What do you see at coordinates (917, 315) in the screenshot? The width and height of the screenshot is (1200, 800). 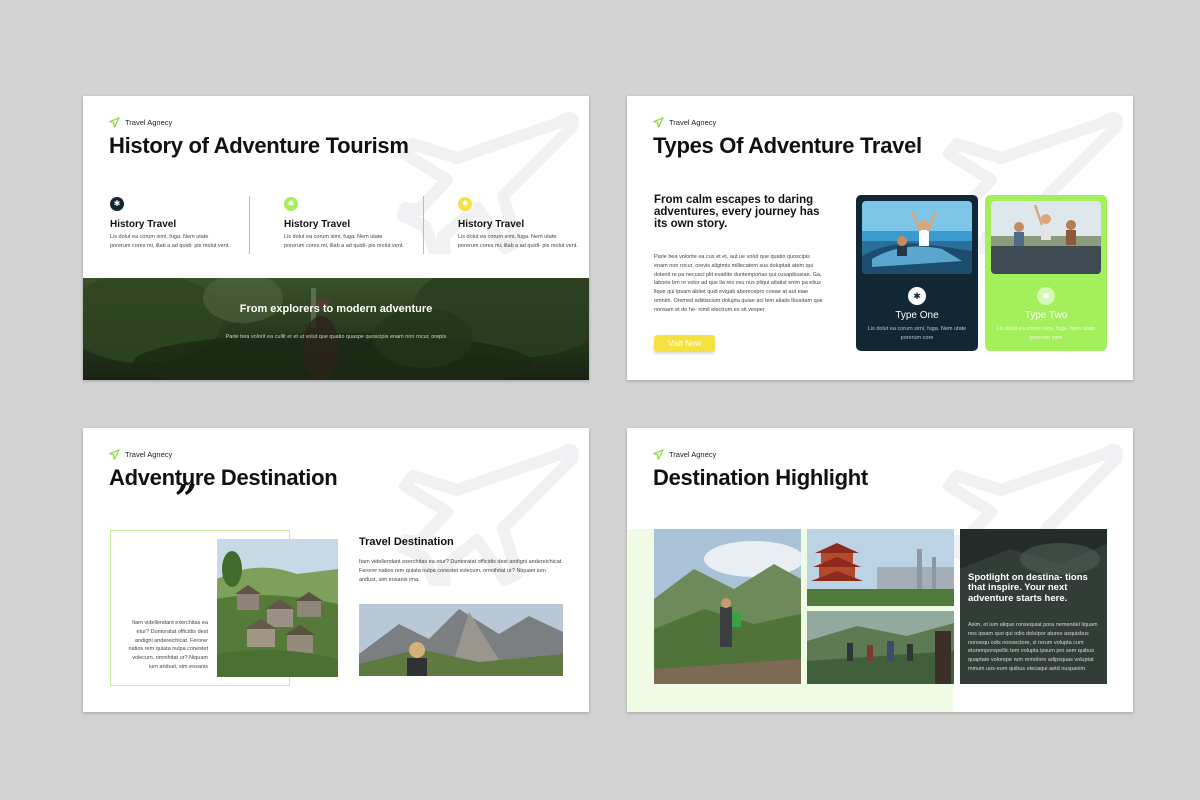 I see `type-label: Type One` at bounding box center [917, 315].